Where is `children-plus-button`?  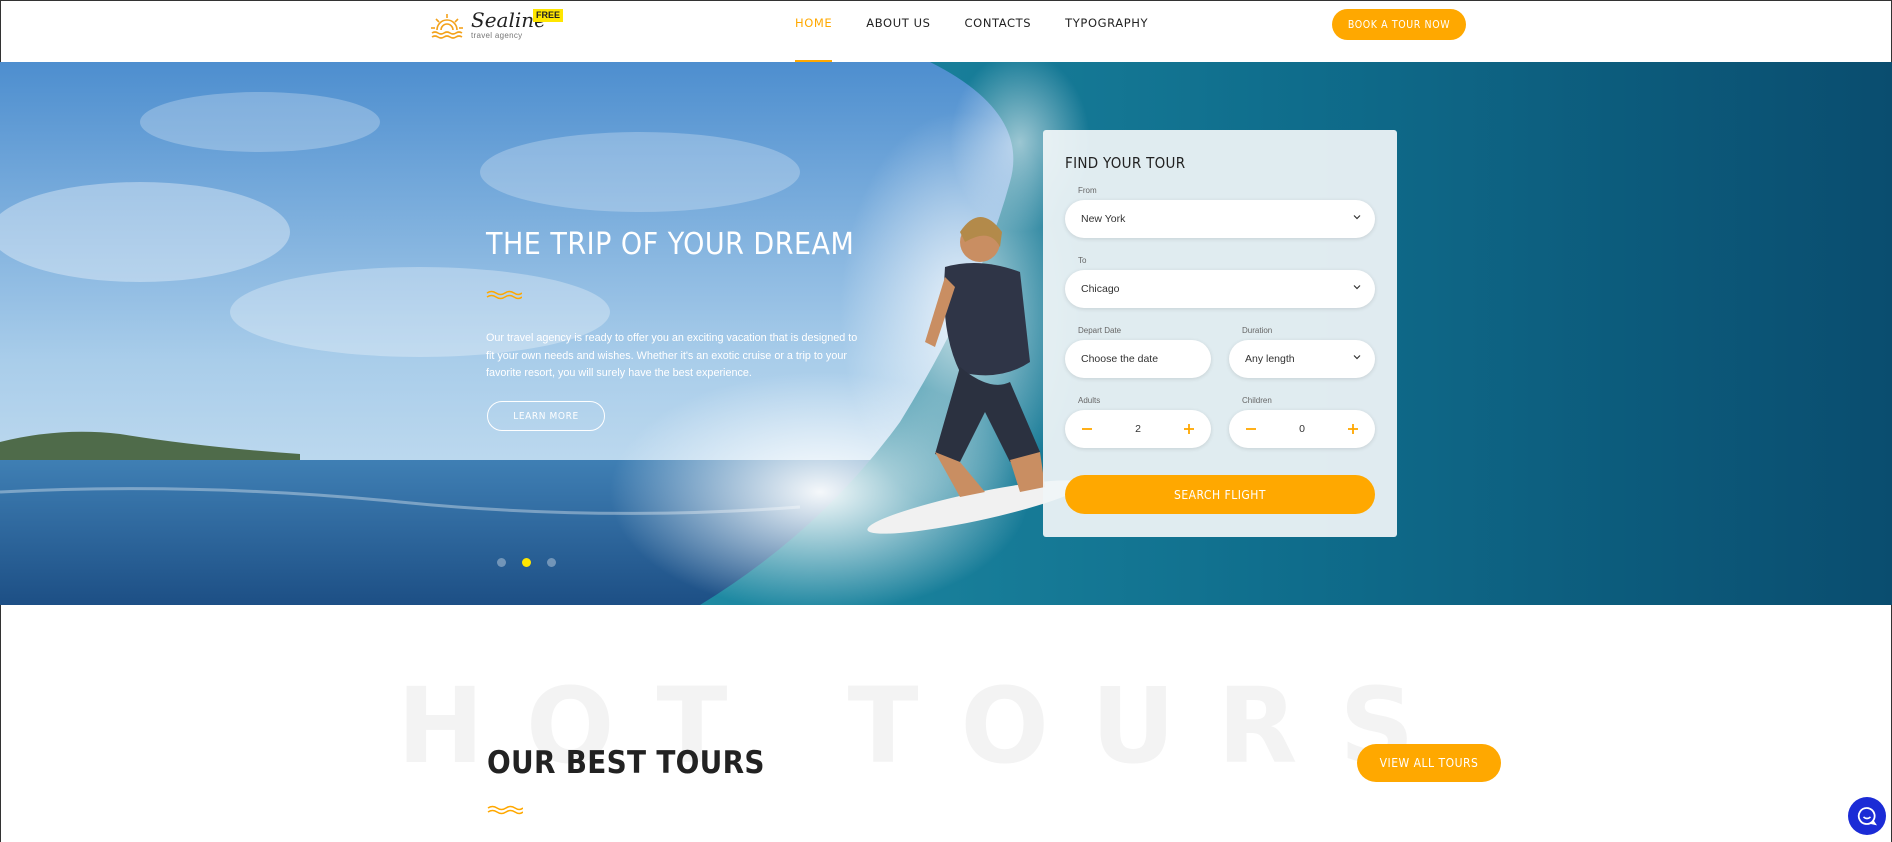 children-plus-button is located at coordinates (1353, 429).